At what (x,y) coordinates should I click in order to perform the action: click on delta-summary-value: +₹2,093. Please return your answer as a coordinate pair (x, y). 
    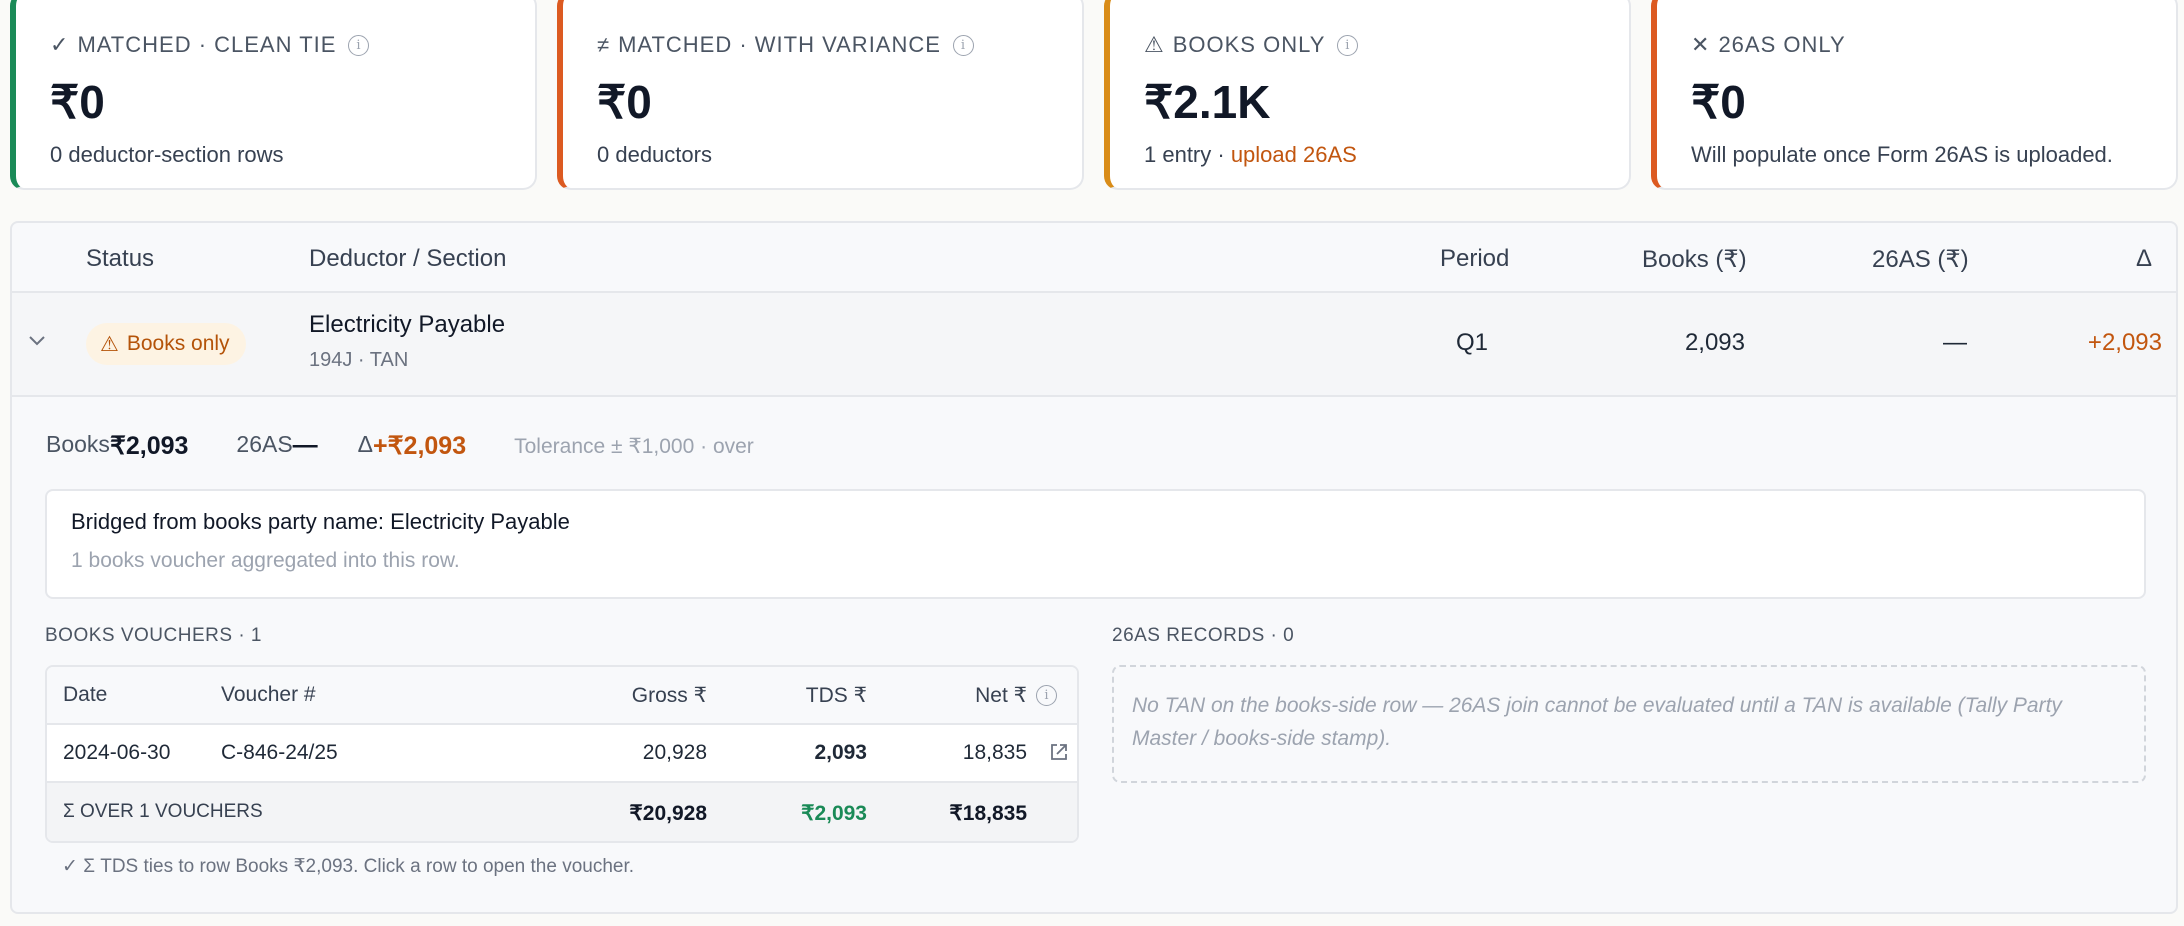
    Looking at the image, I should click on (420, 446).